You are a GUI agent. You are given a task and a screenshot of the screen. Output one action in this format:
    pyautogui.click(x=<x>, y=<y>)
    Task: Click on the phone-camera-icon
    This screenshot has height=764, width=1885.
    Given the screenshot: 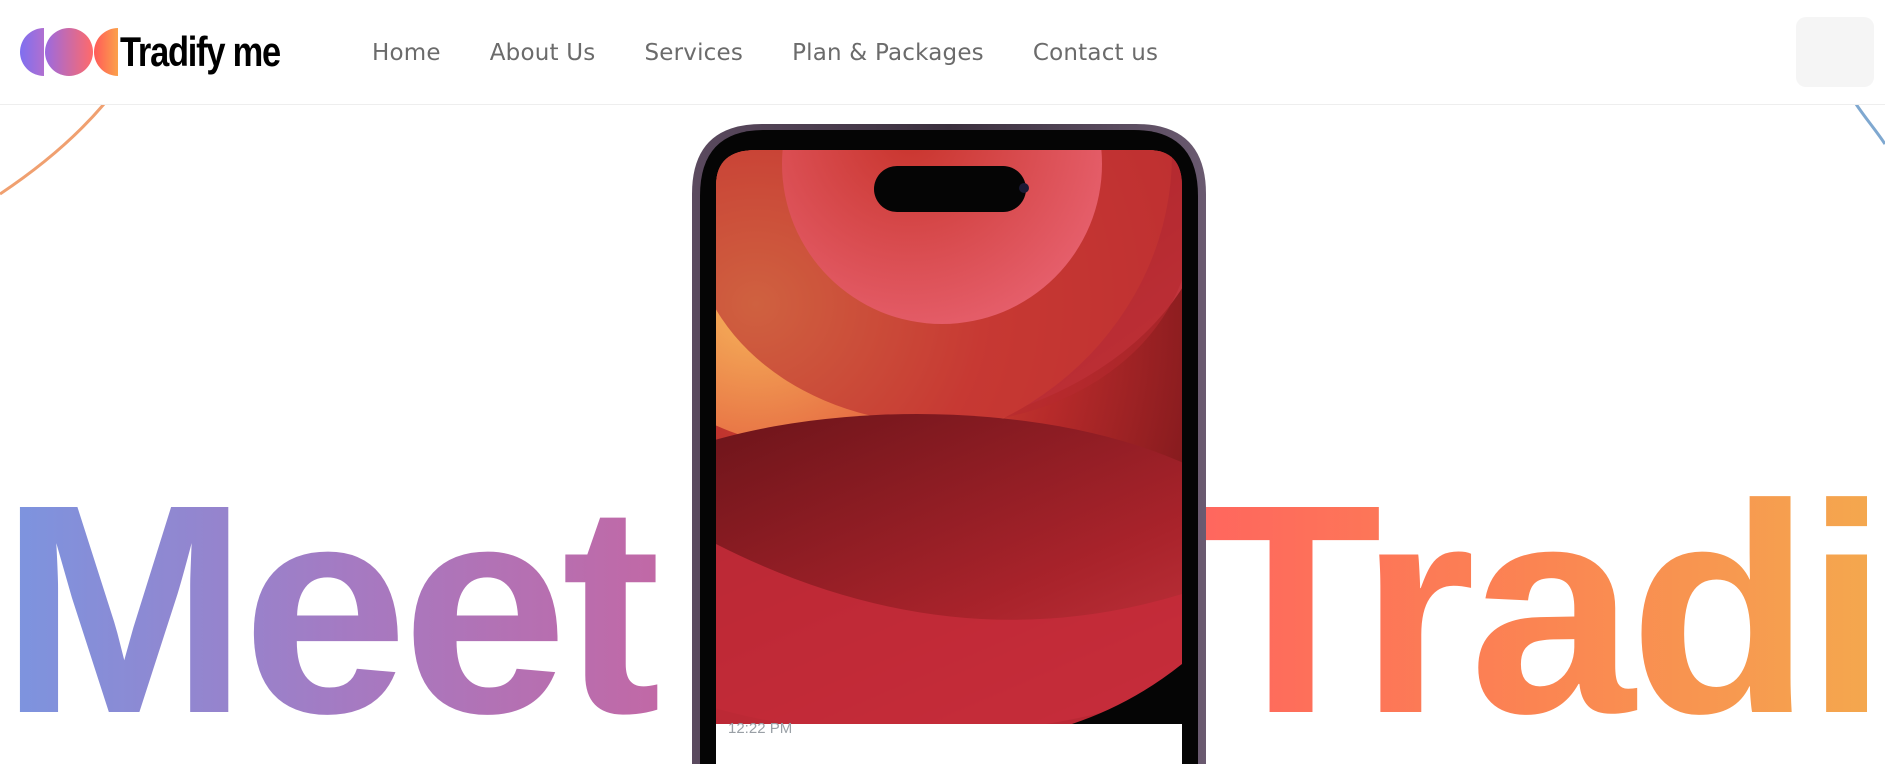 What is the action you would take?
    pyautogui.click(x=1024, y=188)
    